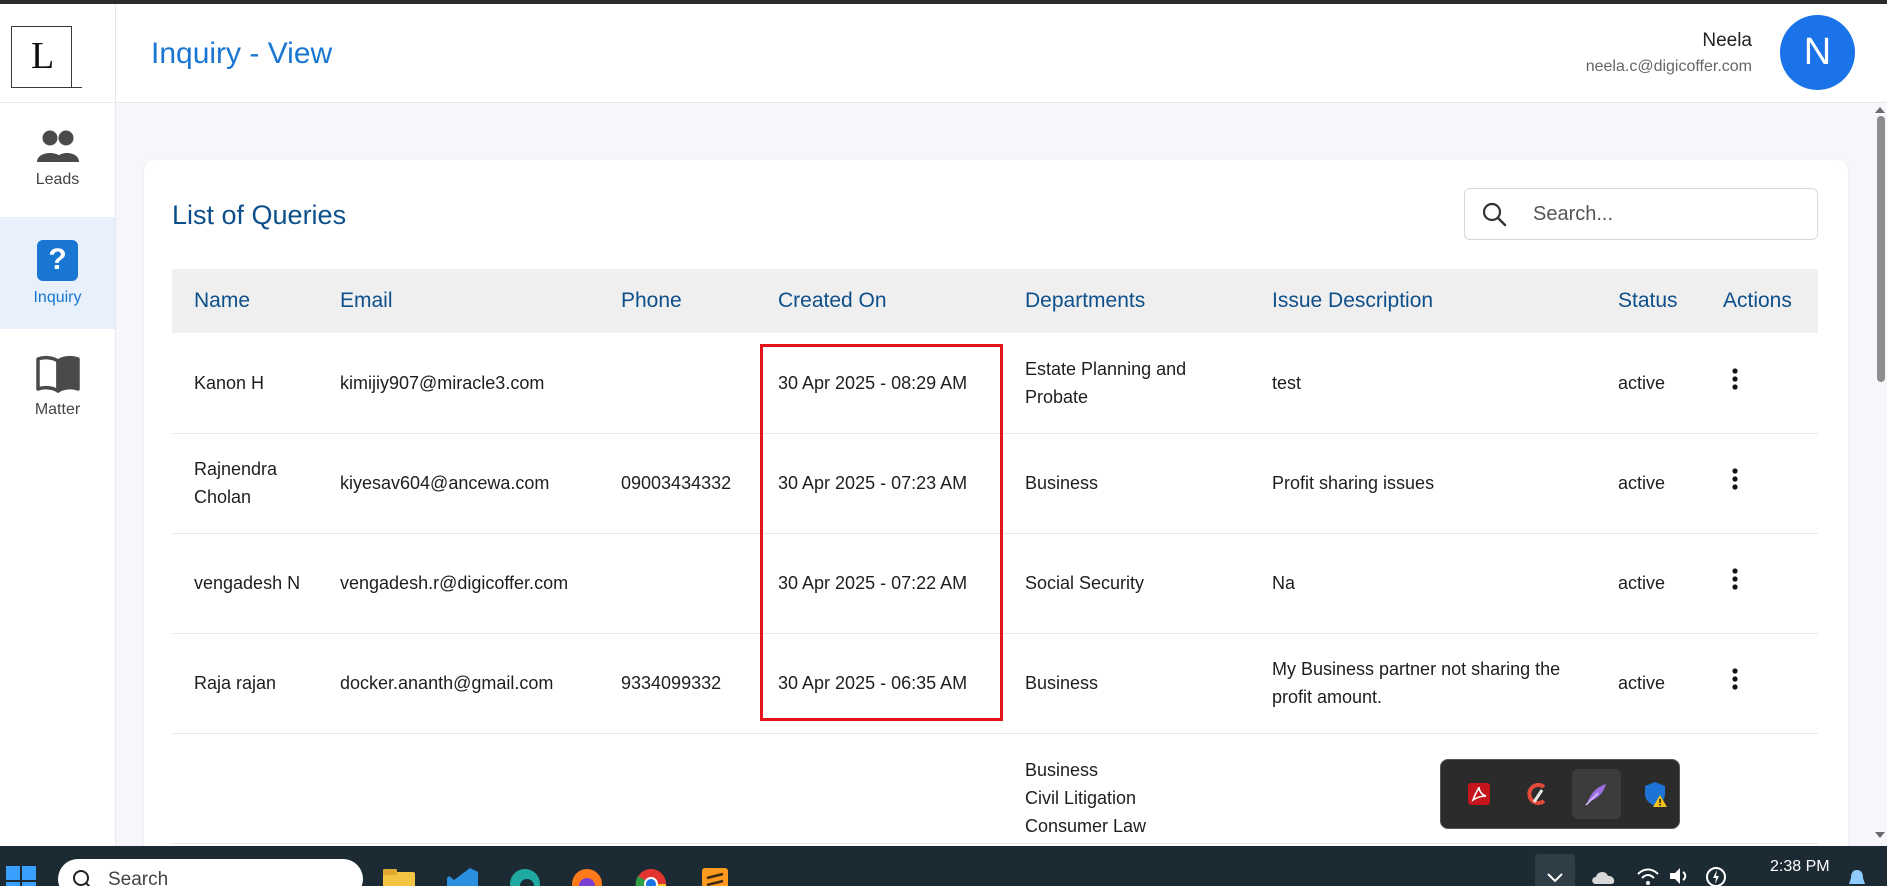 The width and height of the screenshot is (1887, 886). What do you see at coordinates (1423, 301) in the screenshot?
I see `column-header-issue-description: Issue Description` at bounding box center [1423, 301].